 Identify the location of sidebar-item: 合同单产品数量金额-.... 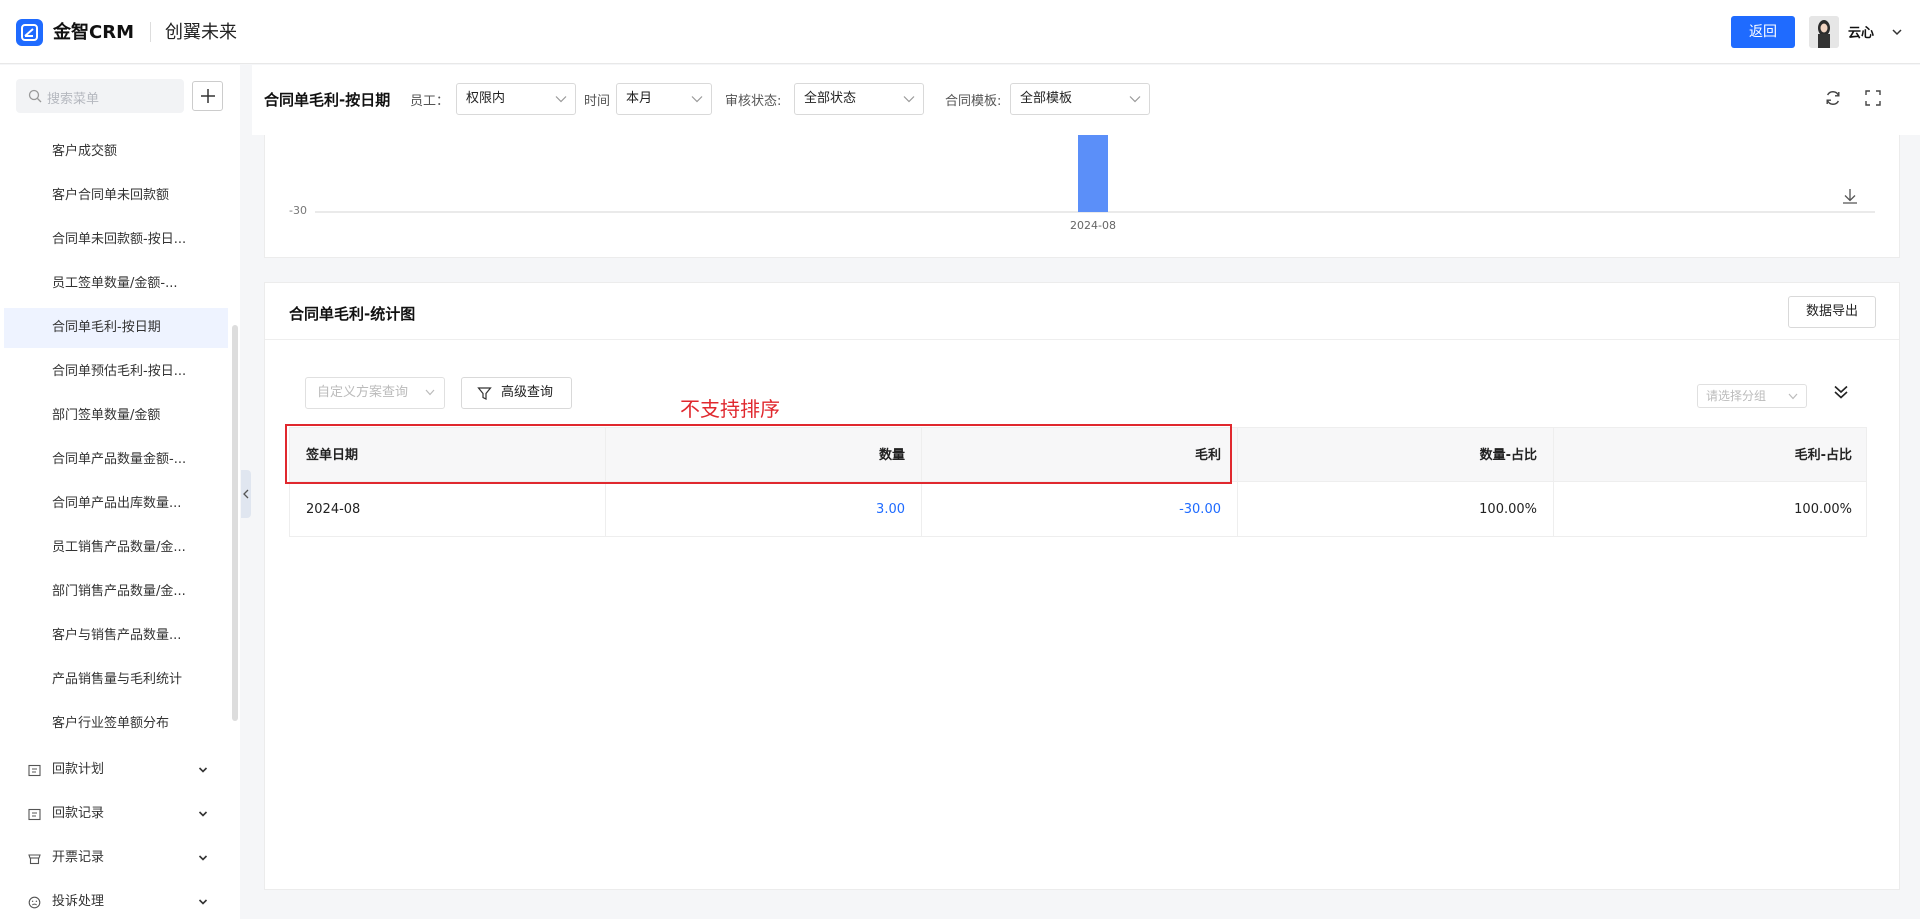
(116, 460).